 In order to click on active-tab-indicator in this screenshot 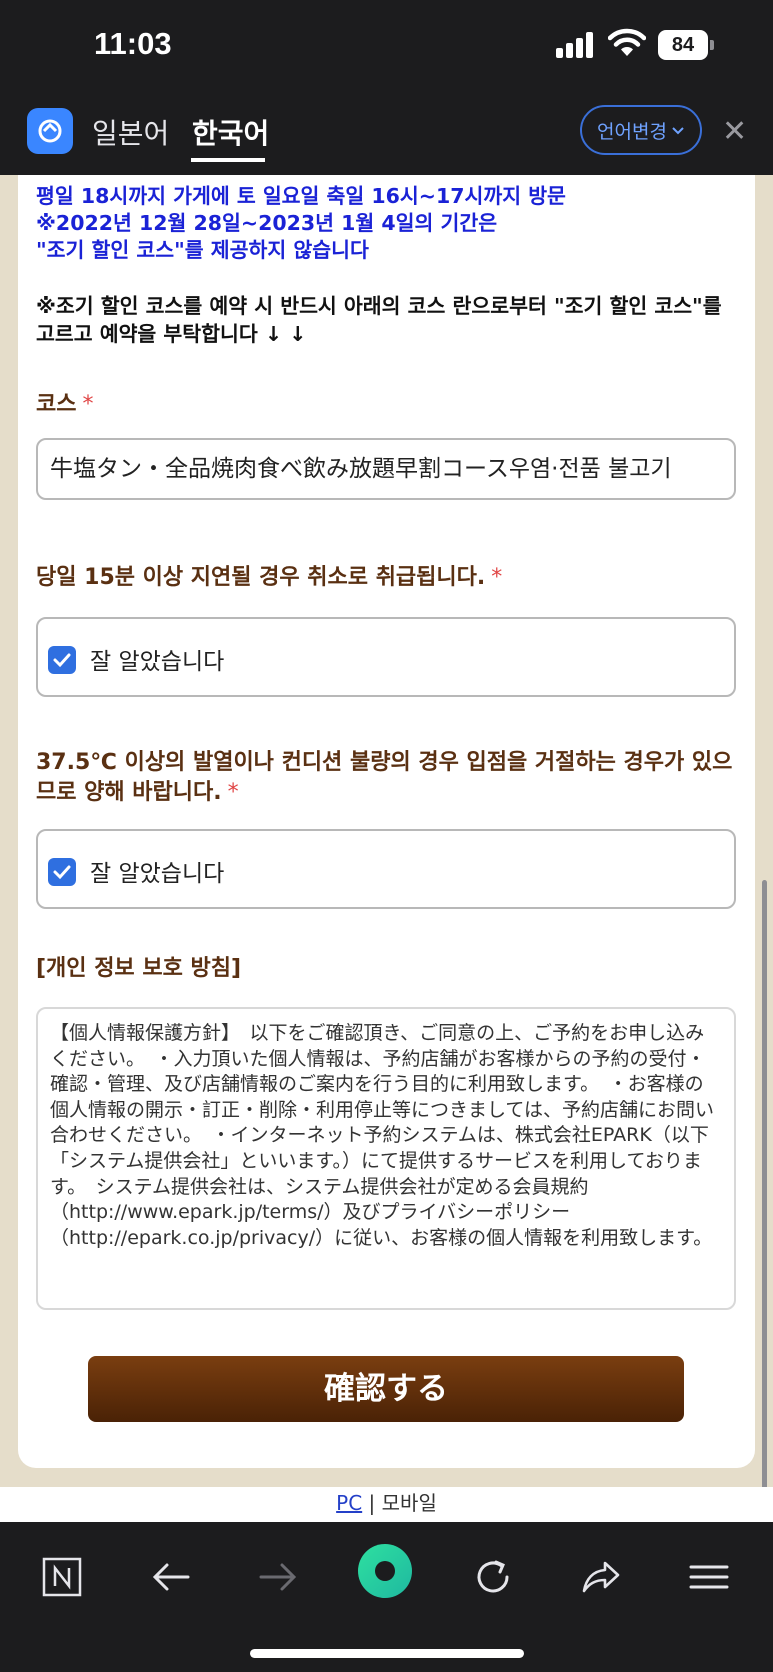, I will do `click(228, 160)`.